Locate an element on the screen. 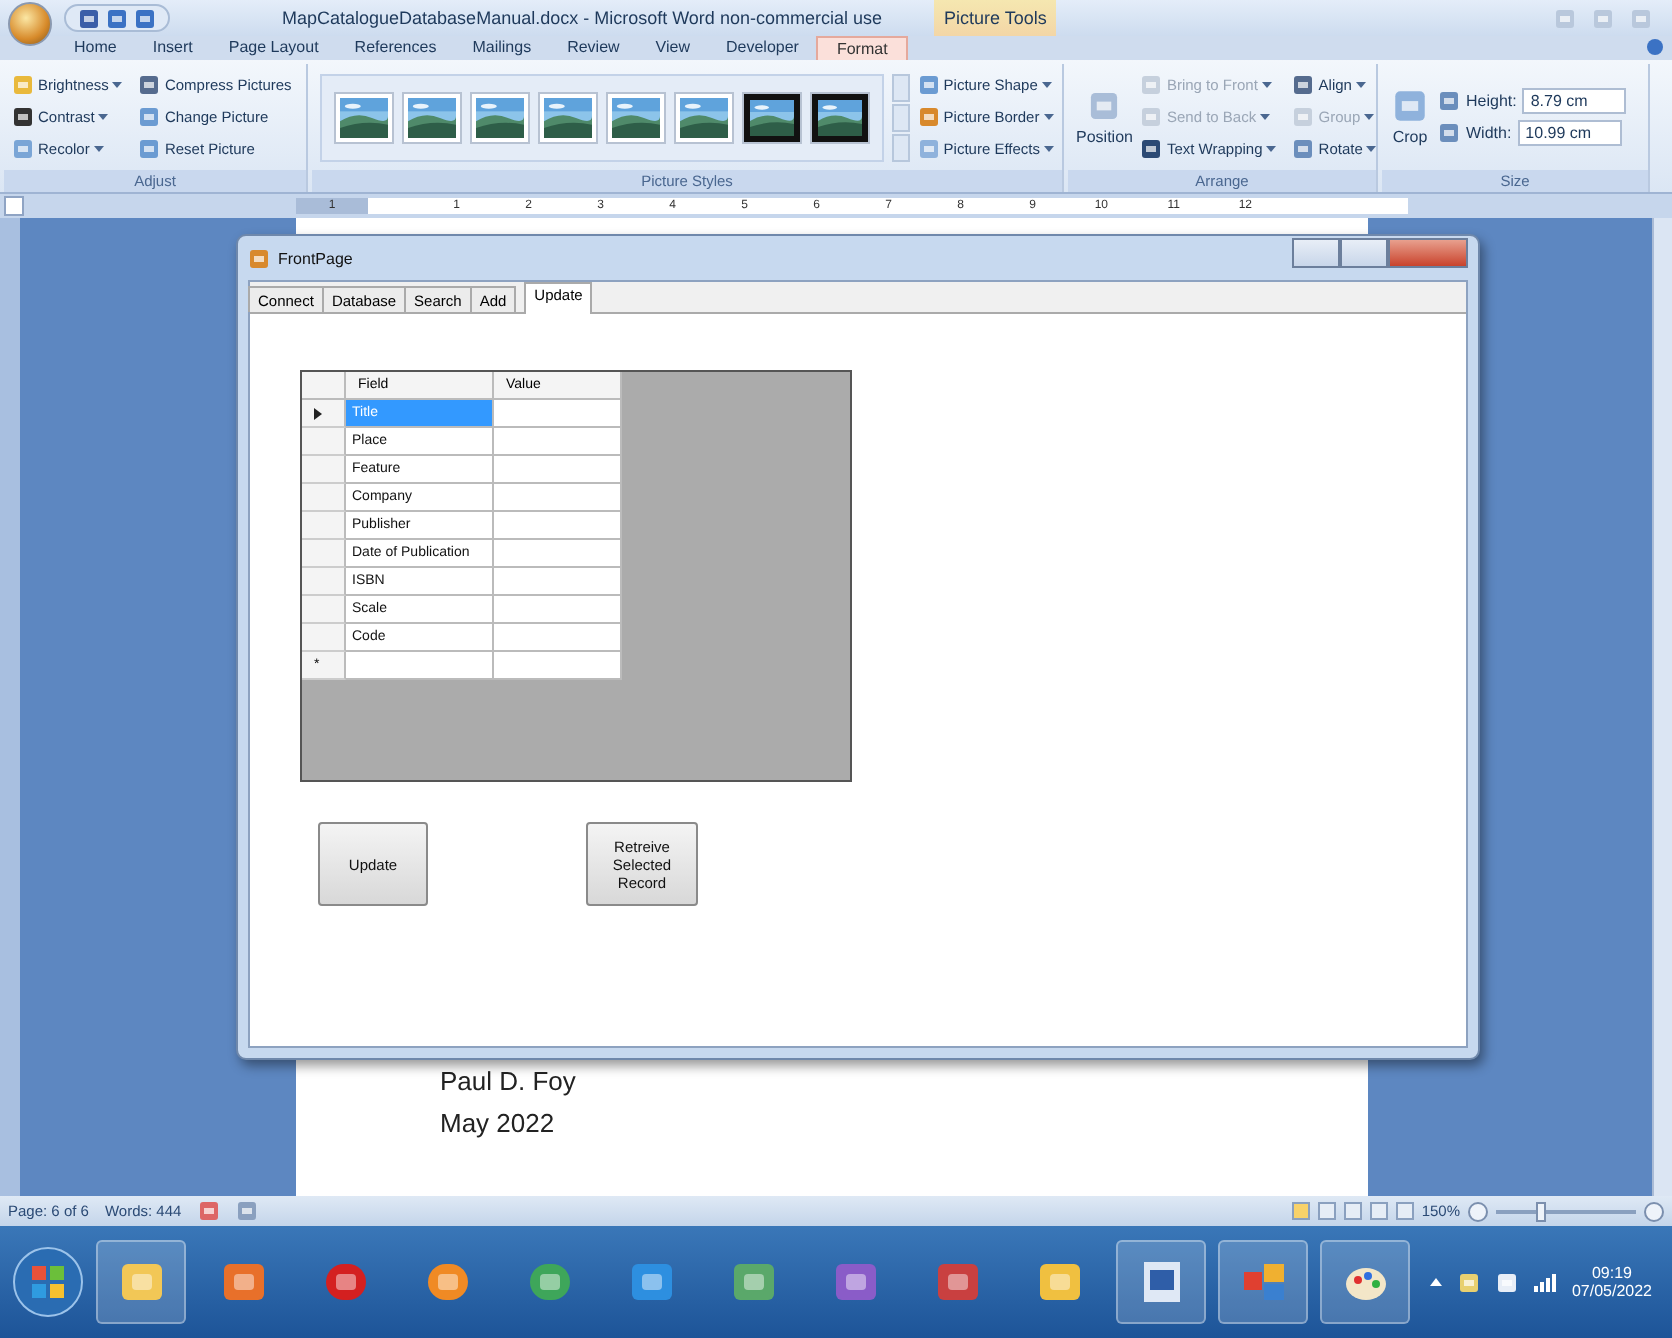  maximize-button is located at coordinates (1364, 252).